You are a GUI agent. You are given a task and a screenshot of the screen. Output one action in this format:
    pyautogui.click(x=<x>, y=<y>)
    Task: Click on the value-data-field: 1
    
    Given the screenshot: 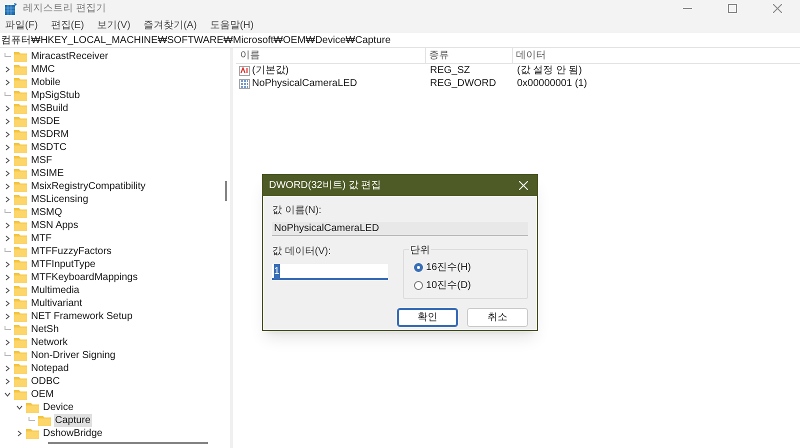 What is the action you would take?
    pyautogui.click(x=330, y=272)
    